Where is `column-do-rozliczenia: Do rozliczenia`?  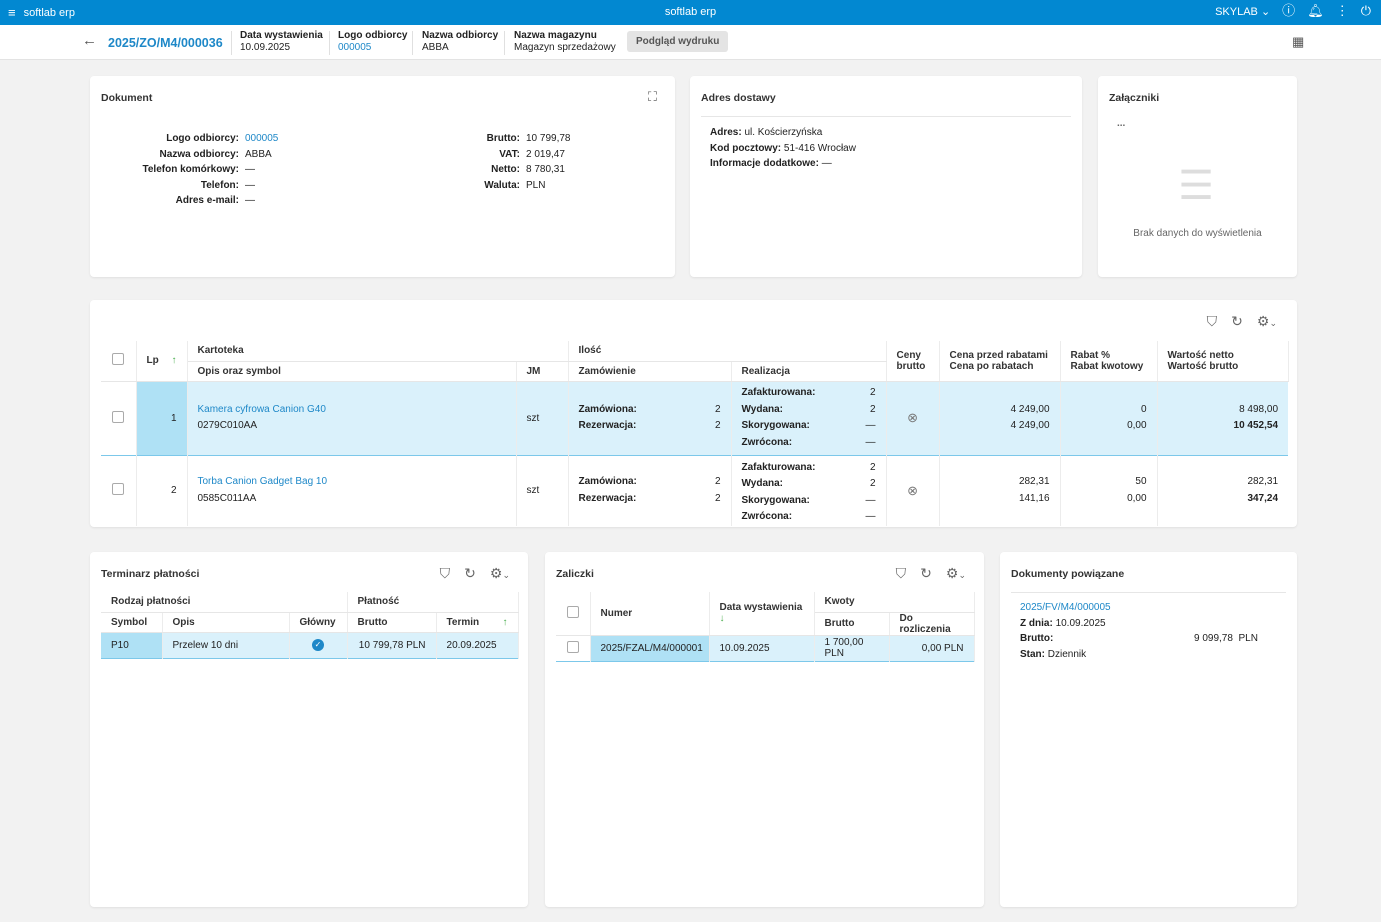
column-do-rozliczenia: Do rozliczenia is located at coordinates (932, 624).